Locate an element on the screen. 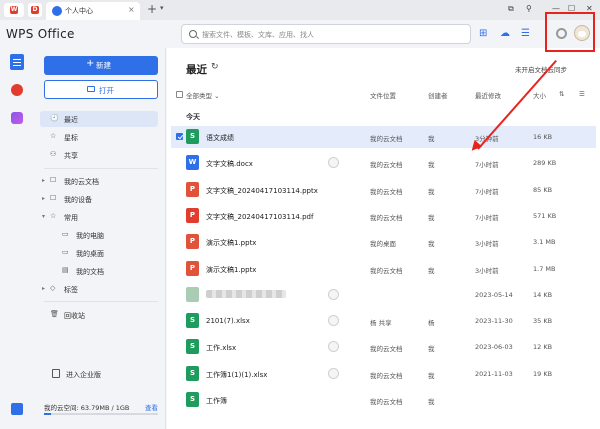  column-type-filter: 全部类型 ⌄ is located at coordinates (203, 95).